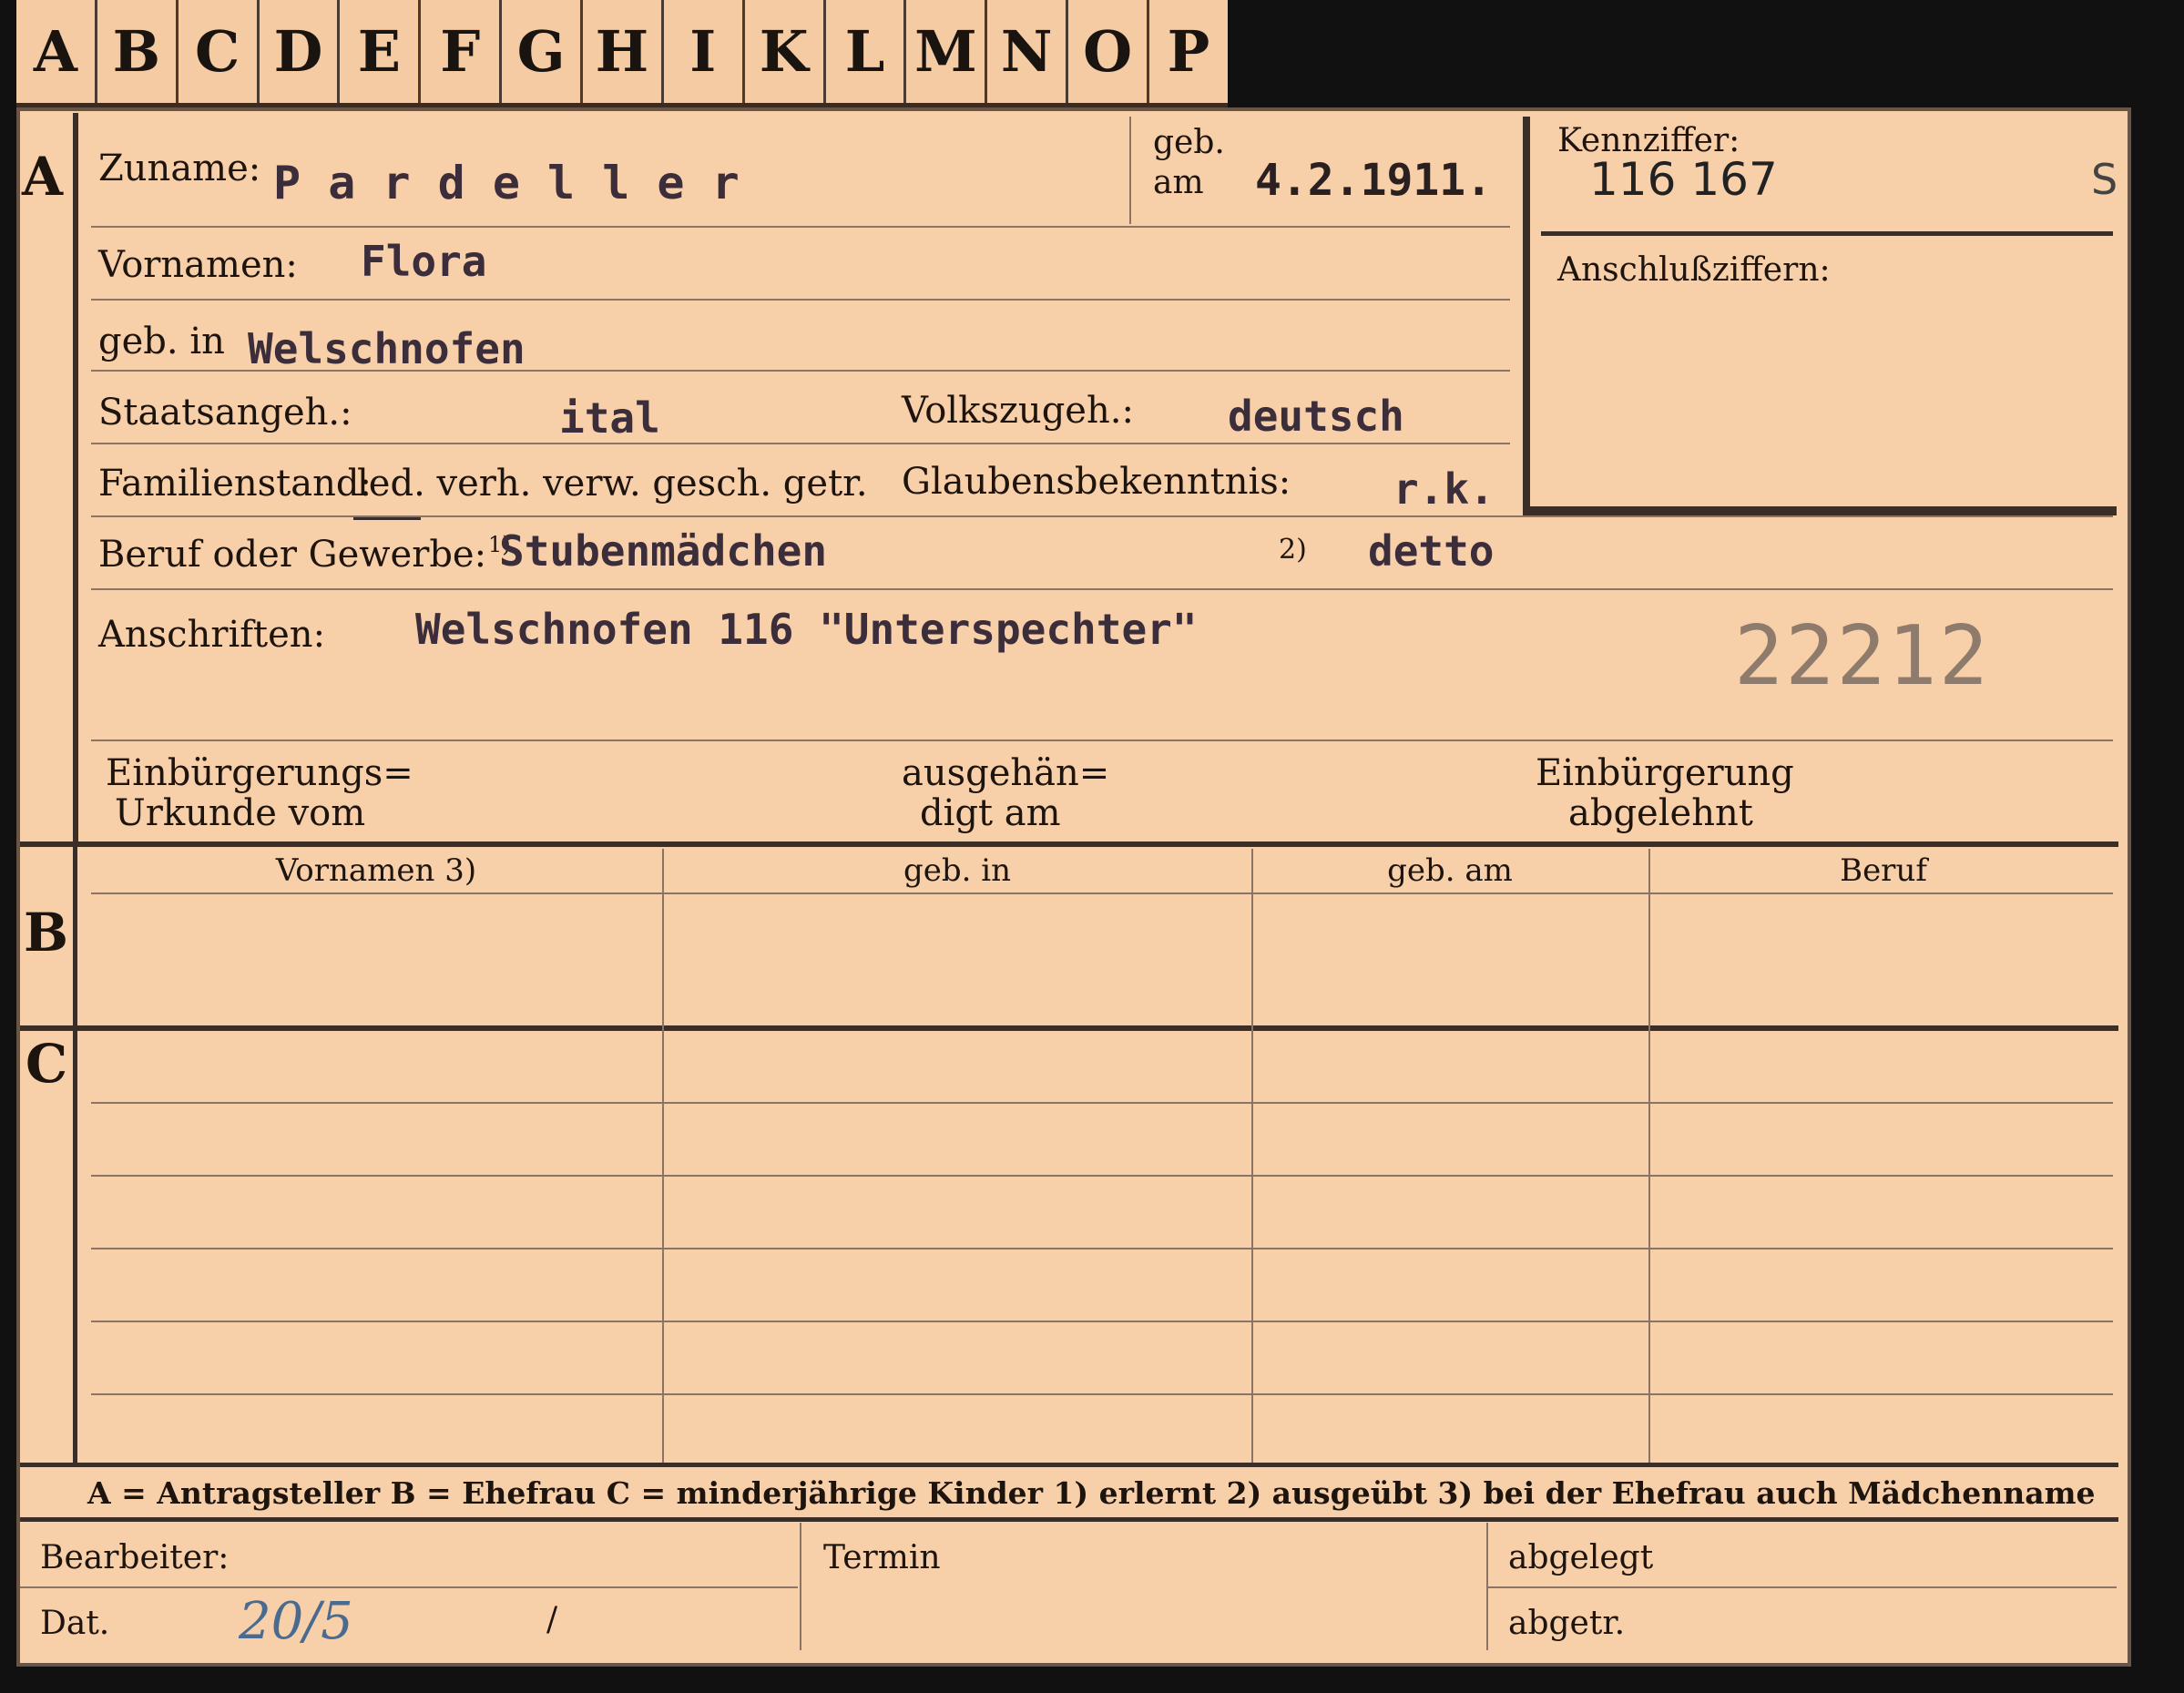 This screenshot has height=1693, width=2184. Describe the element at coordinates (1567, 1623) in the screenshot. I see `abgetr-label: abgetr.` at that location.